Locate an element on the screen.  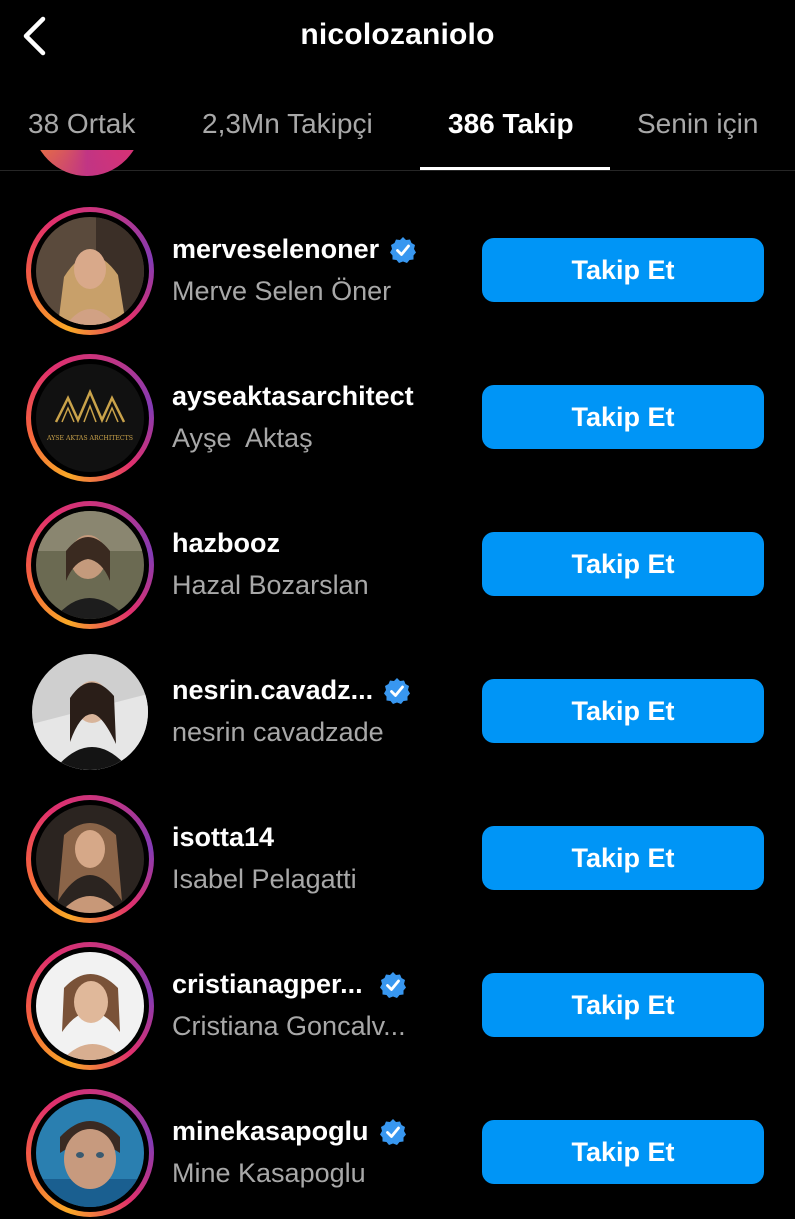
full-name: Hazal Bozarslan is located at coordinates (270, 585).